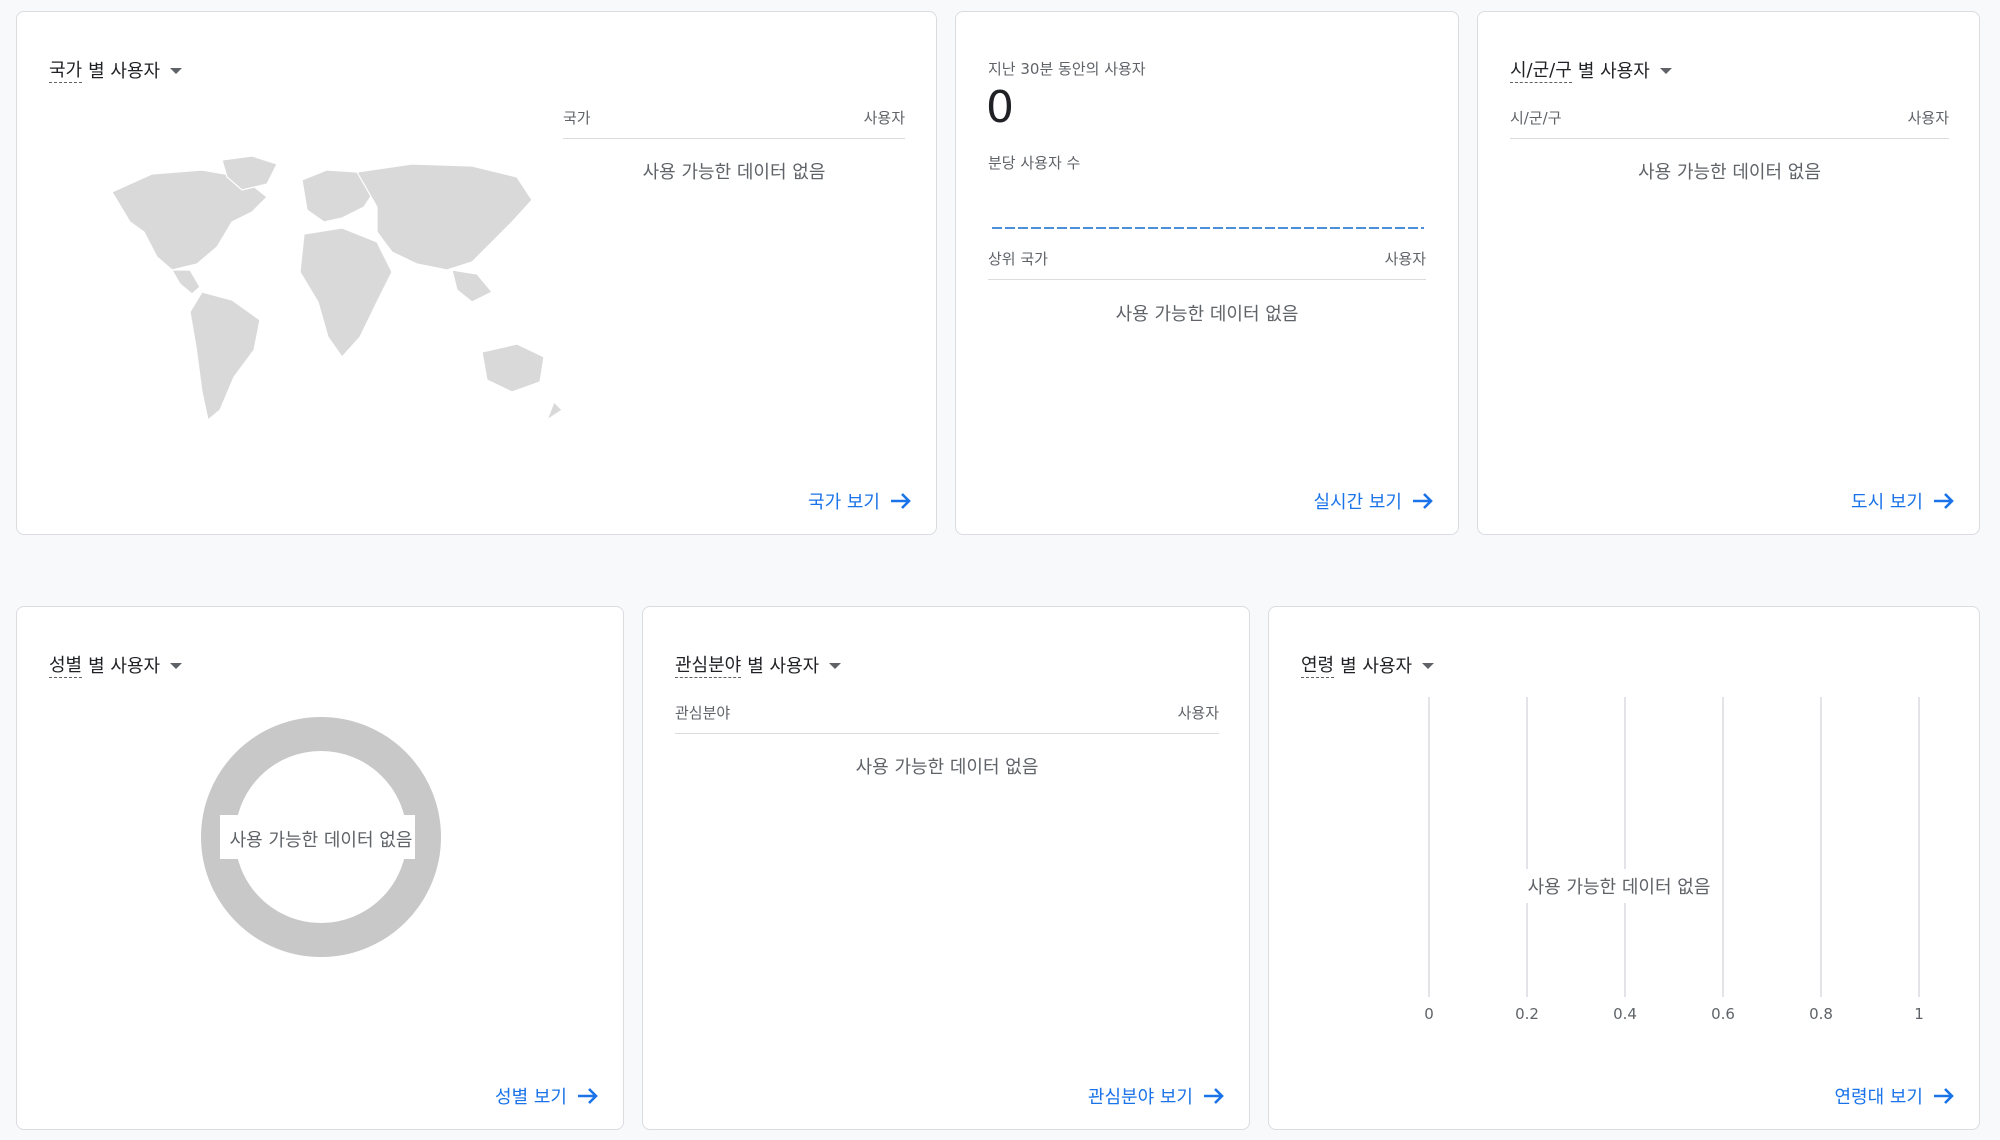 This screenshot has height=1140, width=2000. What do you see at coordinates (1357, 502) in the screenshot?
I see `link-label: 실시간 보기` at bounding box center [1357, 502].